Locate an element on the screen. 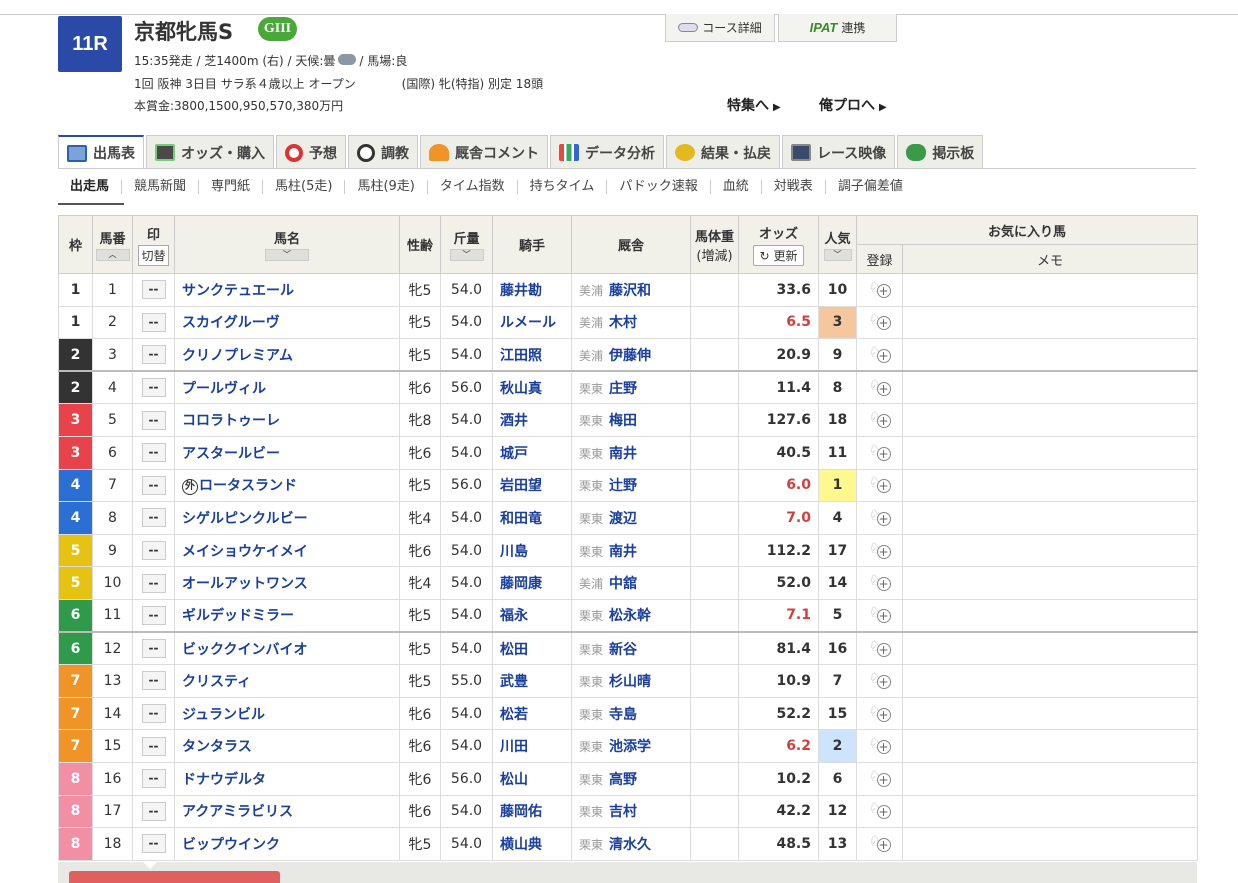 This screenshot has height=883, width=1238. horse-name-link: スカイグルーヴ is located at coordinates (231, 323).